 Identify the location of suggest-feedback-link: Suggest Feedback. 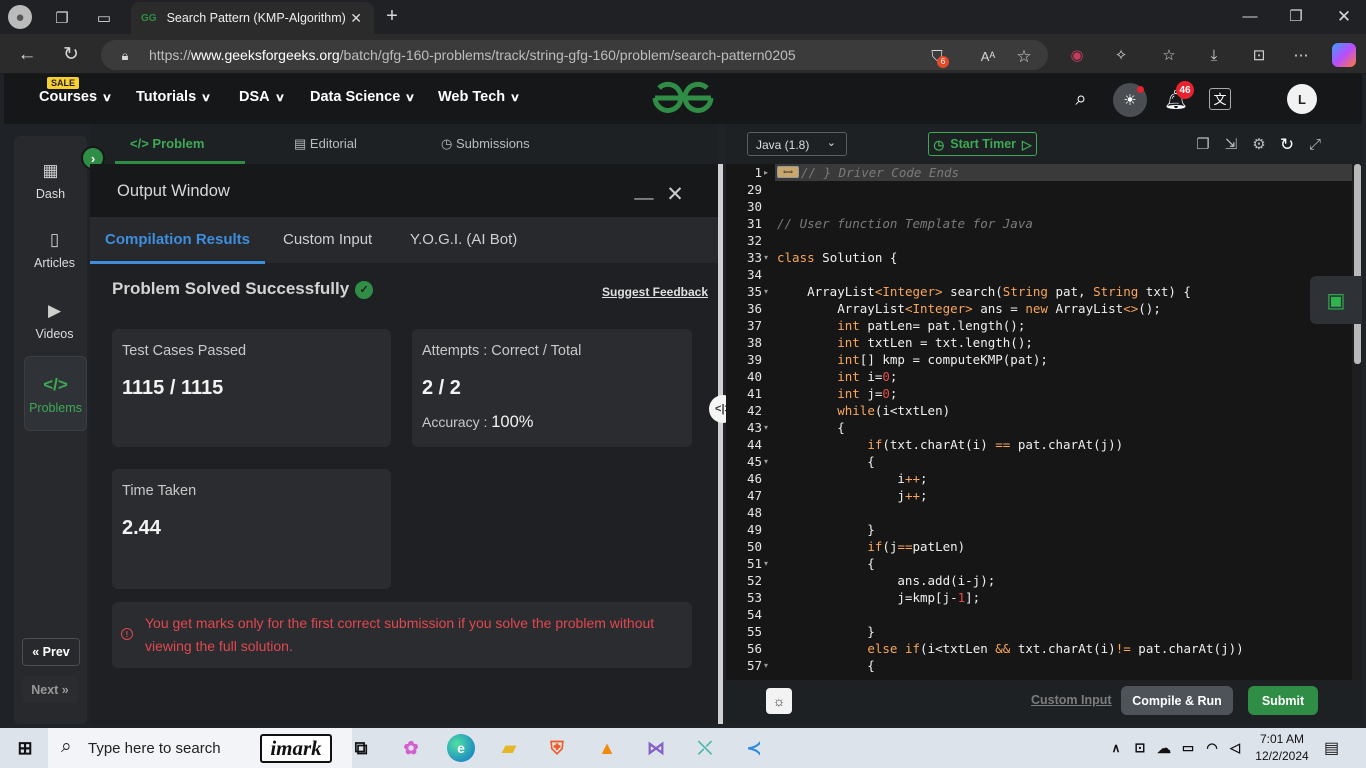
(655, 292).